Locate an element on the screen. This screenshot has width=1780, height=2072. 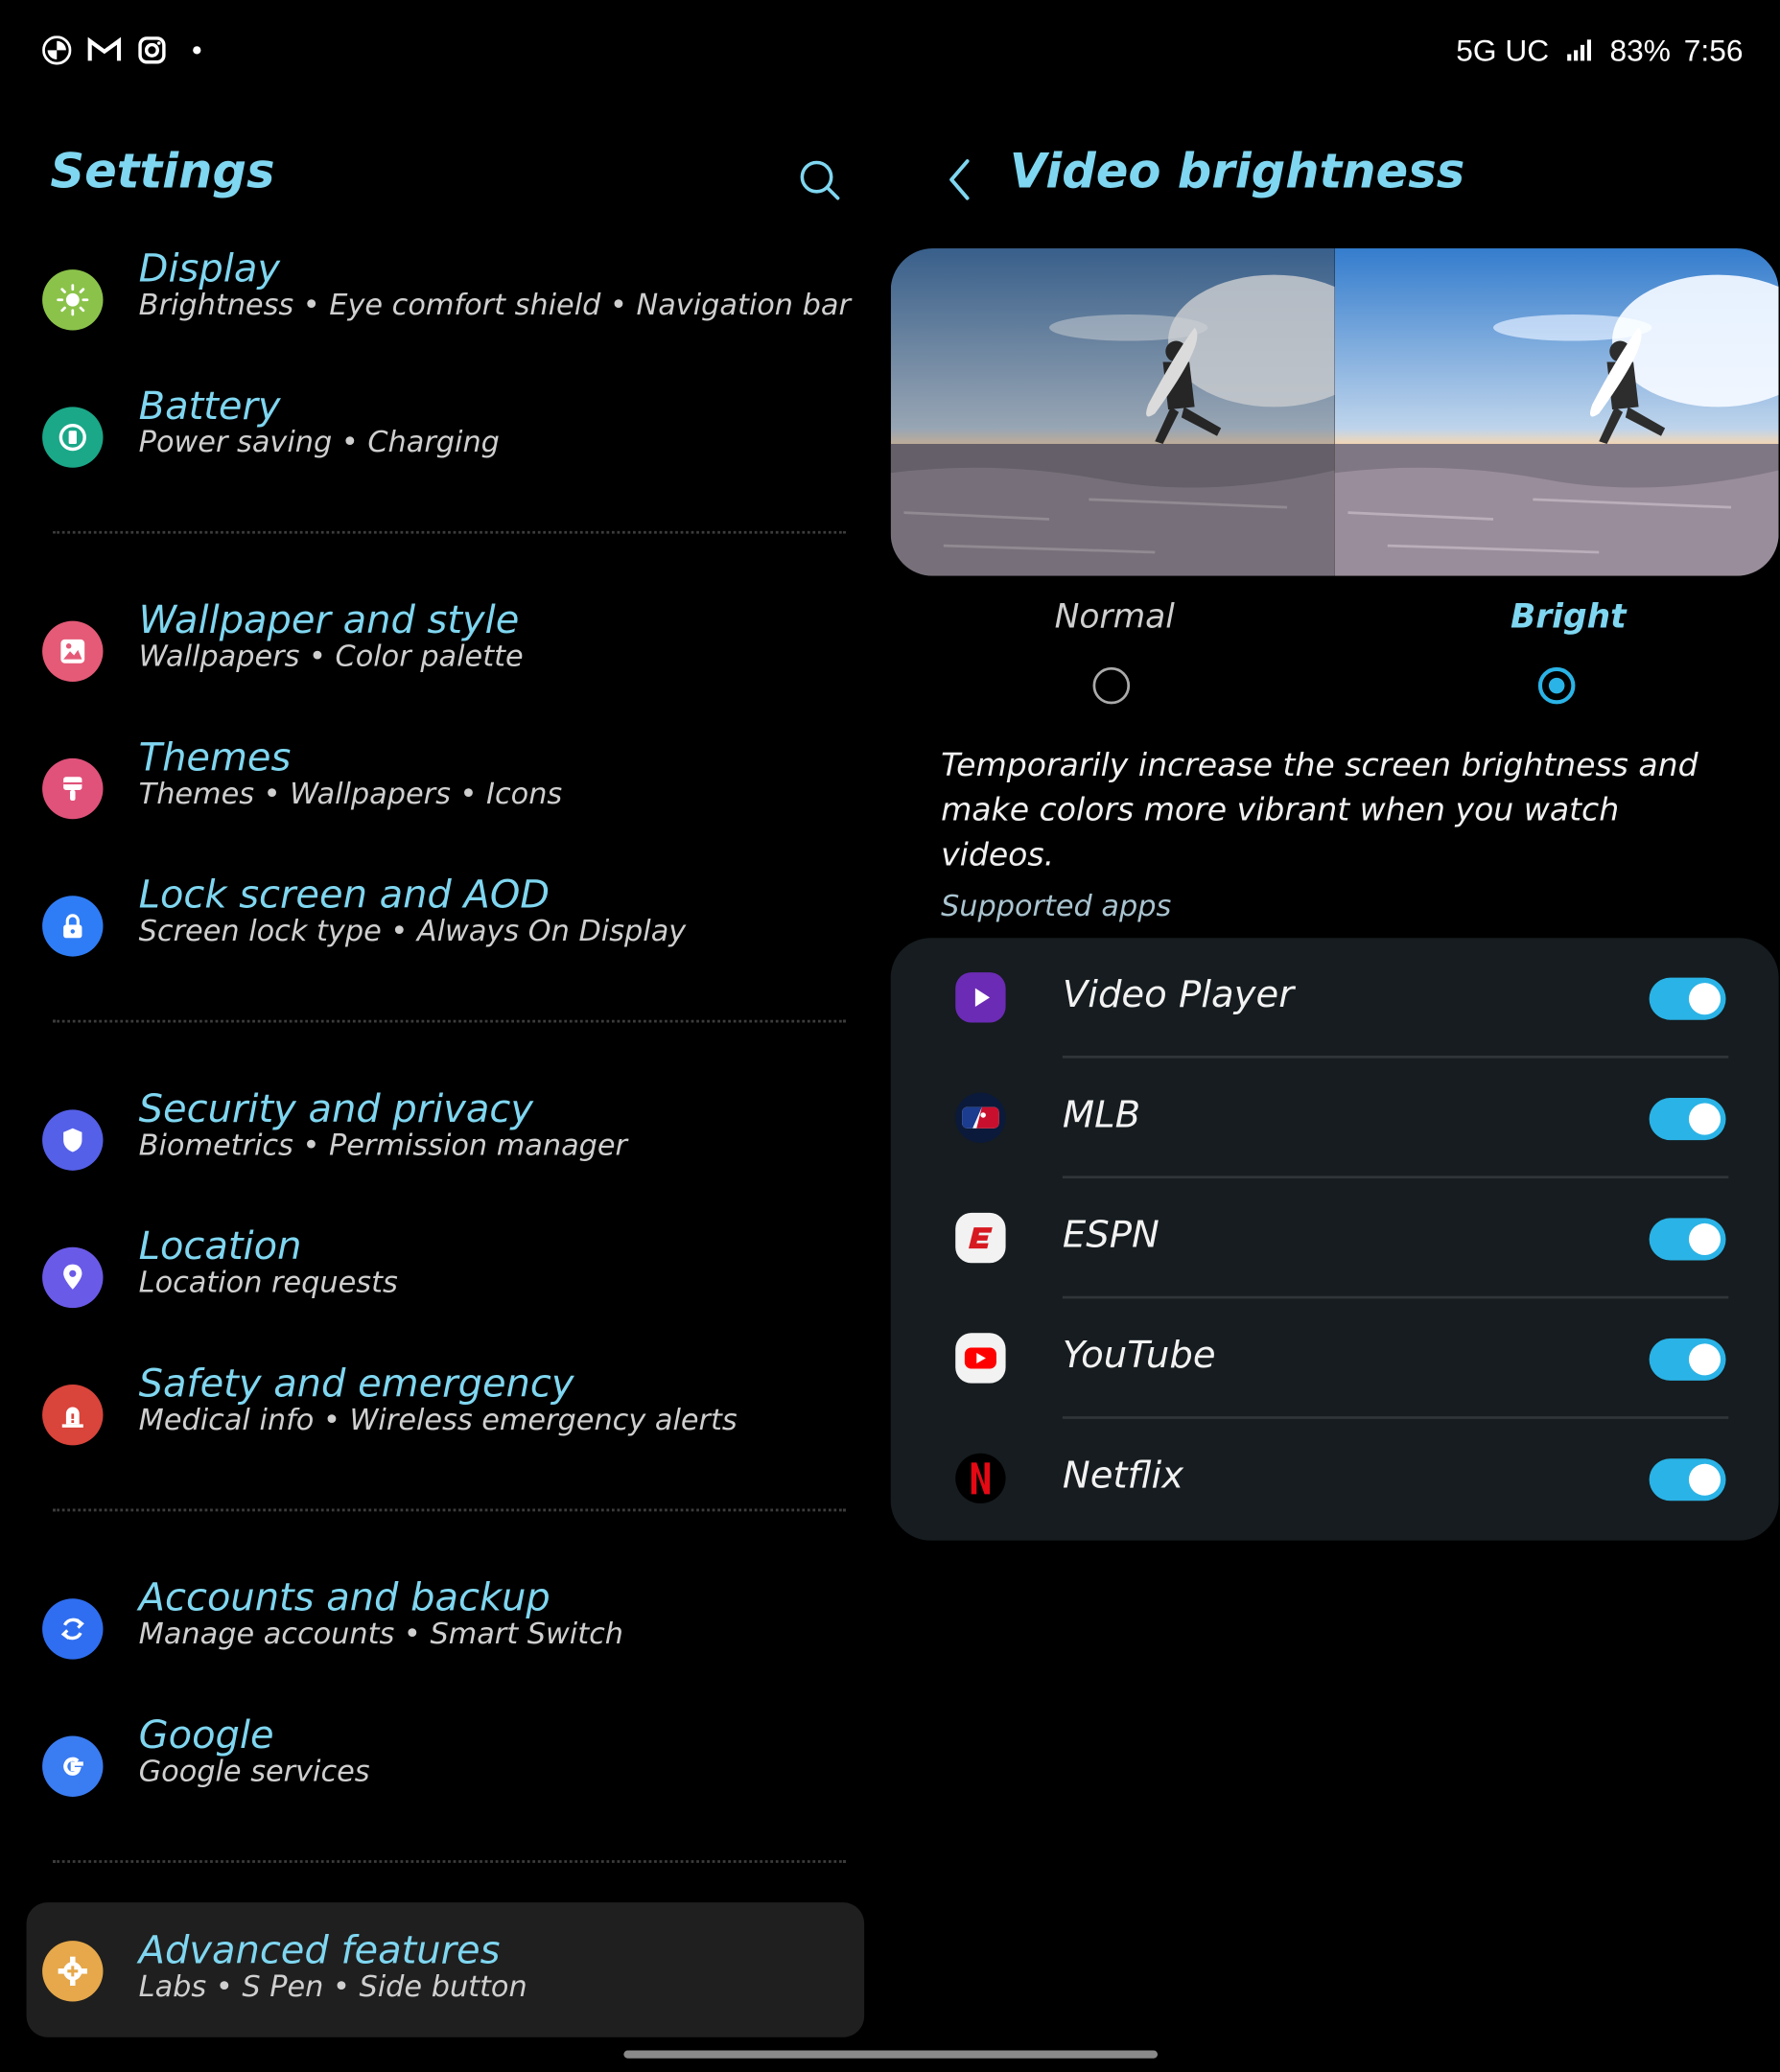
mlb-icon is located at coordinates (980, 1117).